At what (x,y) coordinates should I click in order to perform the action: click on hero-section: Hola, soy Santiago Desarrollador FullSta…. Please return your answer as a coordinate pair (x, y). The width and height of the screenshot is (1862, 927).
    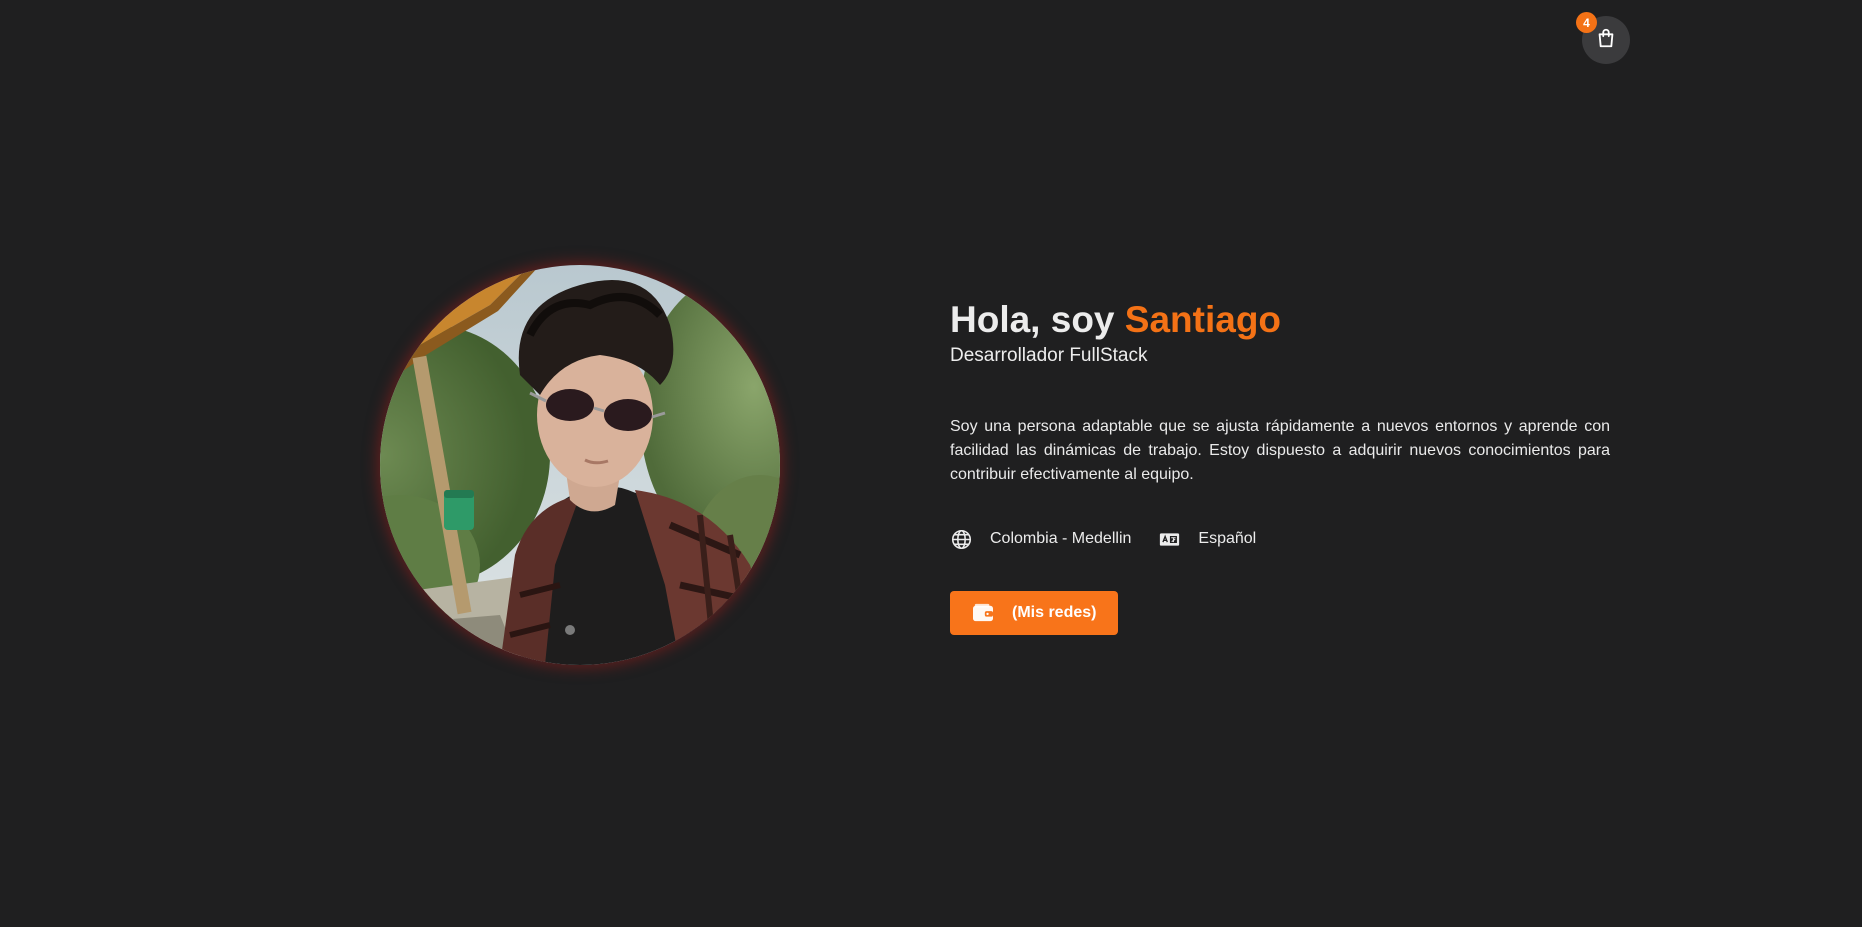
    Looking at the image, I should click on (1280, 465).